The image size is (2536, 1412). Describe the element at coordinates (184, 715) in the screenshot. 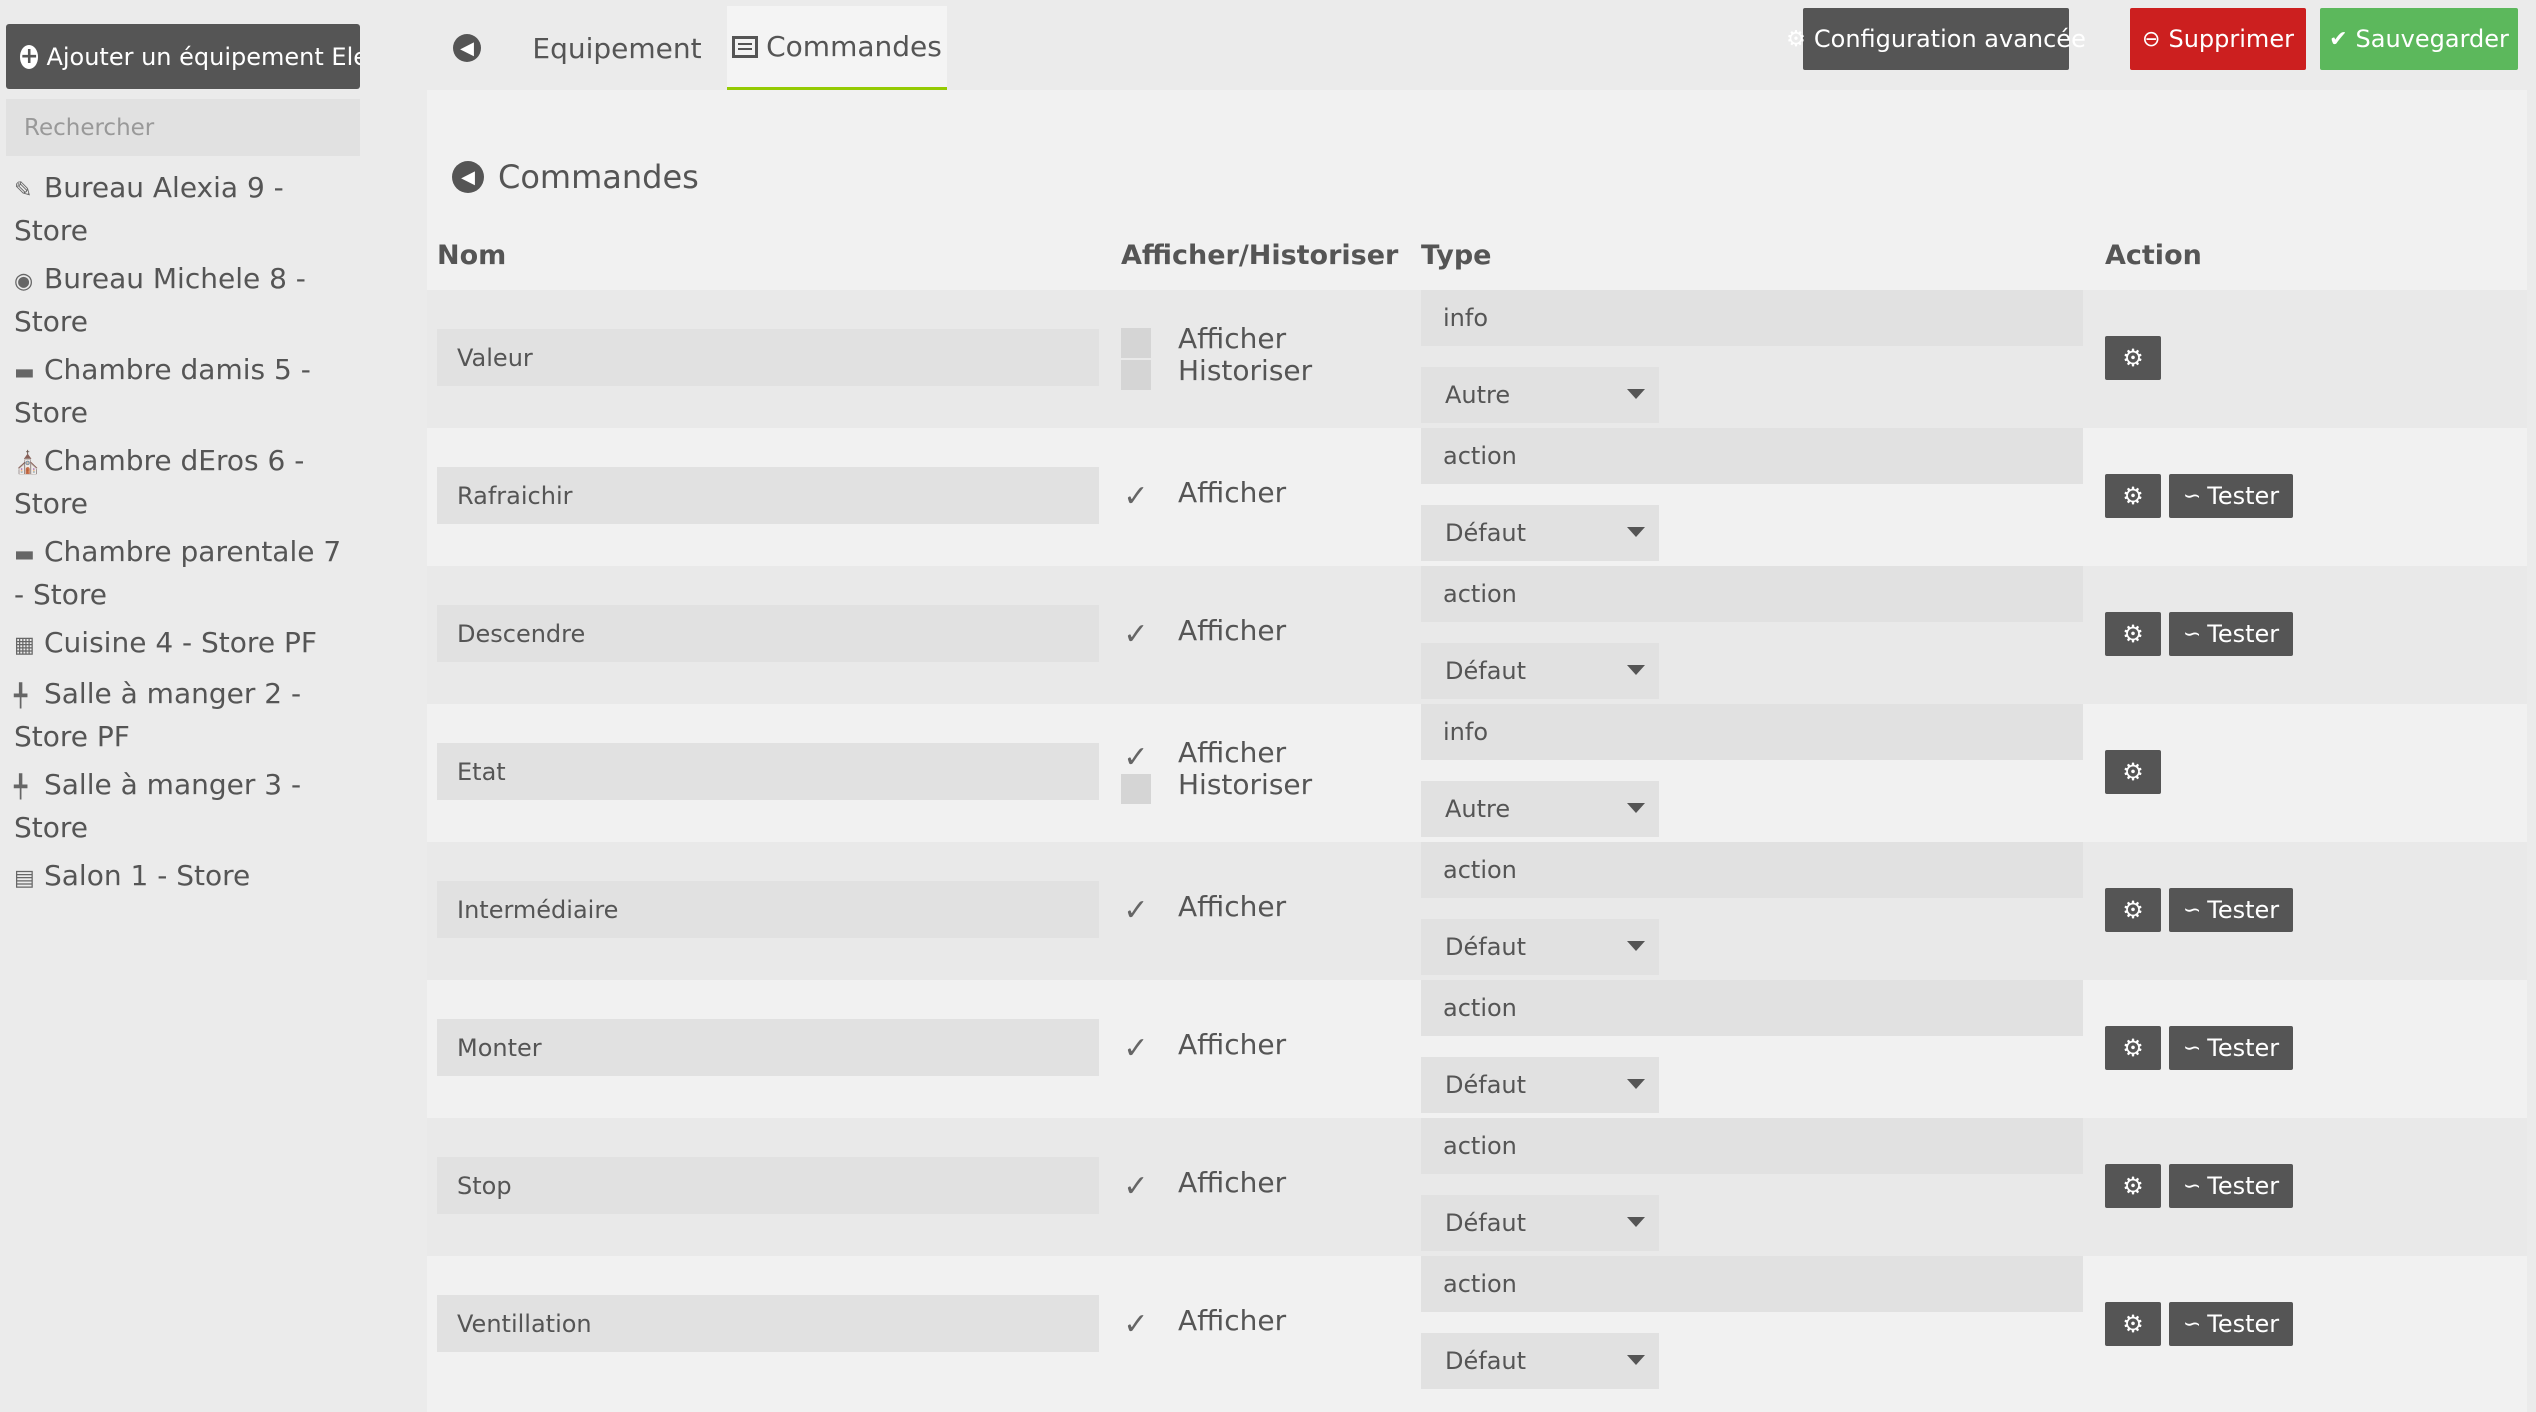

I see `equipment-item: ╇ Salle à manger 2 - Store PF` at that location.